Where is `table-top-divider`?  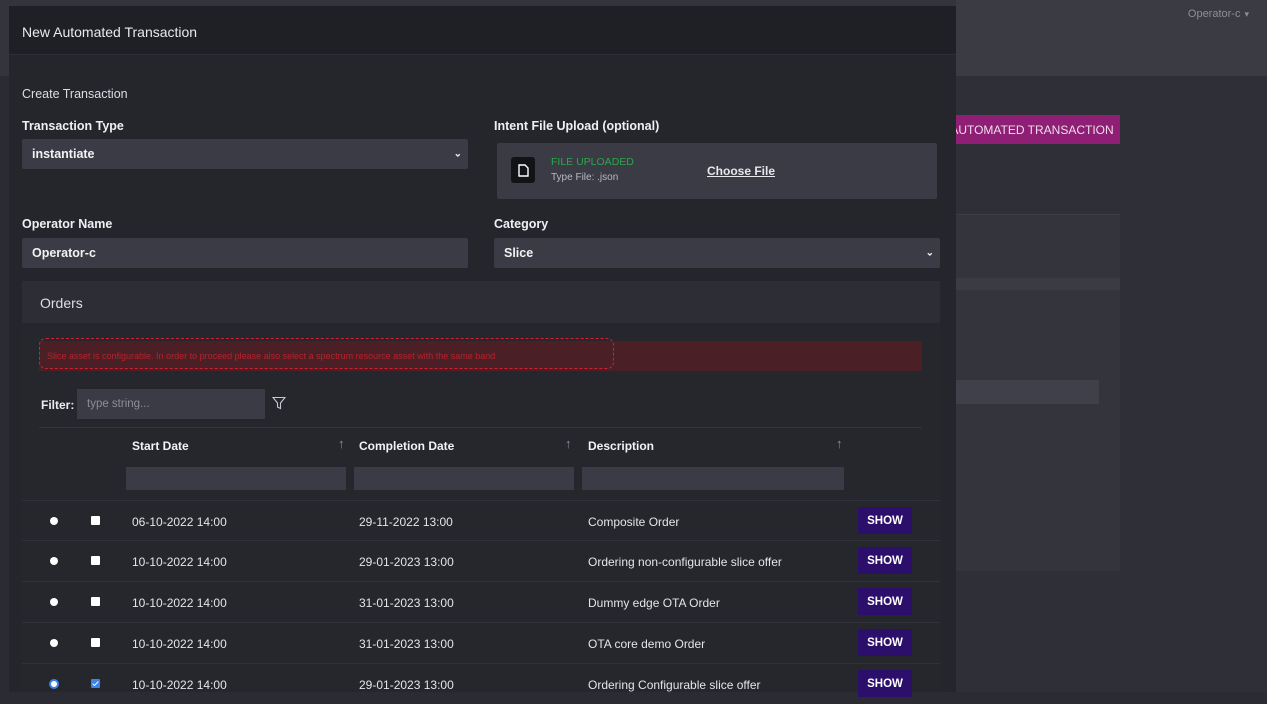 table-top-divider is located at coordinates (480, 427).